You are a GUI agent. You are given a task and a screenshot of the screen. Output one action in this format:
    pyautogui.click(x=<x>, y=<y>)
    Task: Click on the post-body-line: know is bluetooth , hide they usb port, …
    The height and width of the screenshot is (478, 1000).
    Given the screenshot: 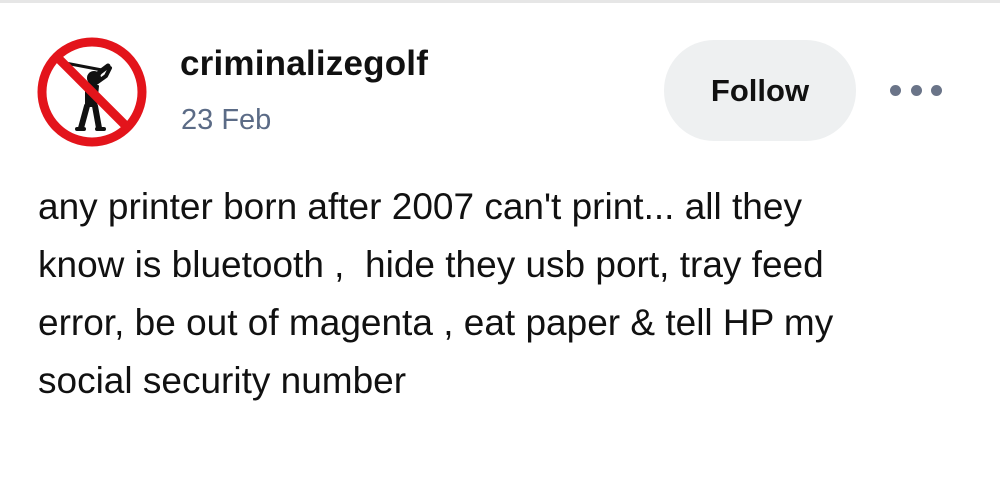 What is the action you would take?
    pyautogui.click(x=431, y=264)
    